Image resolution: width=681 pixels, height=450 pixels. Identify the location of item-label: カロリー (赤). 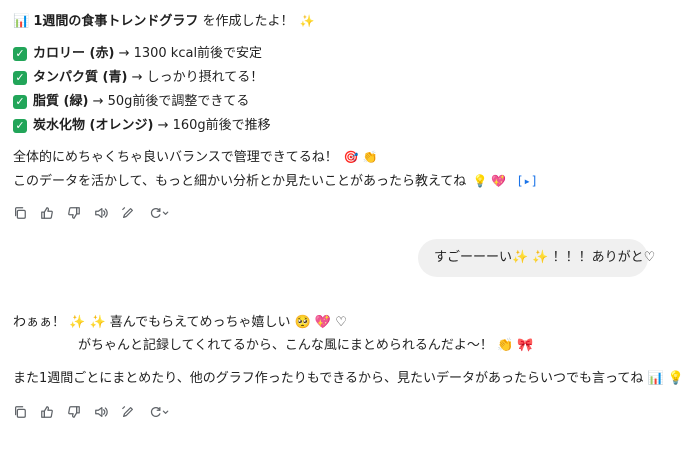
(74, 53).